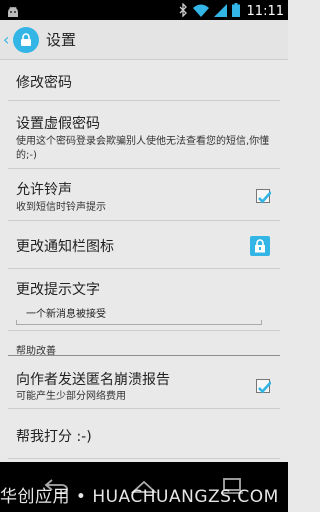 This screenshot has width=320, height=512. What do you see at coordinates (144, 355) in the screenshot?
I see `section-divider` at bounding box center [144, 355].